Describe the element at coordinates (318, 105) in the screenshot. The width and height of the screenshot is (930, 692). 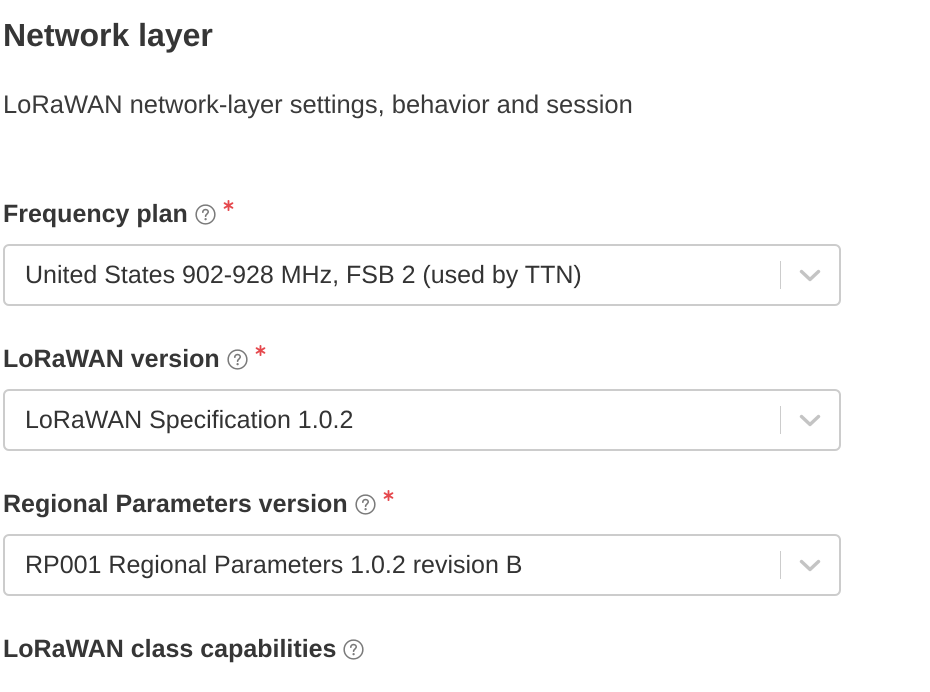
I see `section-description: LoRaWAN network-layer settings, behavior and session` at that location.